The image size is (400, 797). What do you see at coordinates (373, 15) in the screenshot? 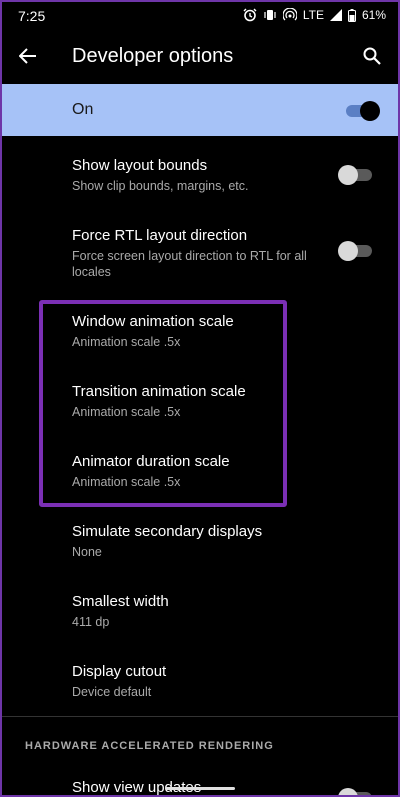
I see `battery-percent: 61%` at bounding box center [373, 15].